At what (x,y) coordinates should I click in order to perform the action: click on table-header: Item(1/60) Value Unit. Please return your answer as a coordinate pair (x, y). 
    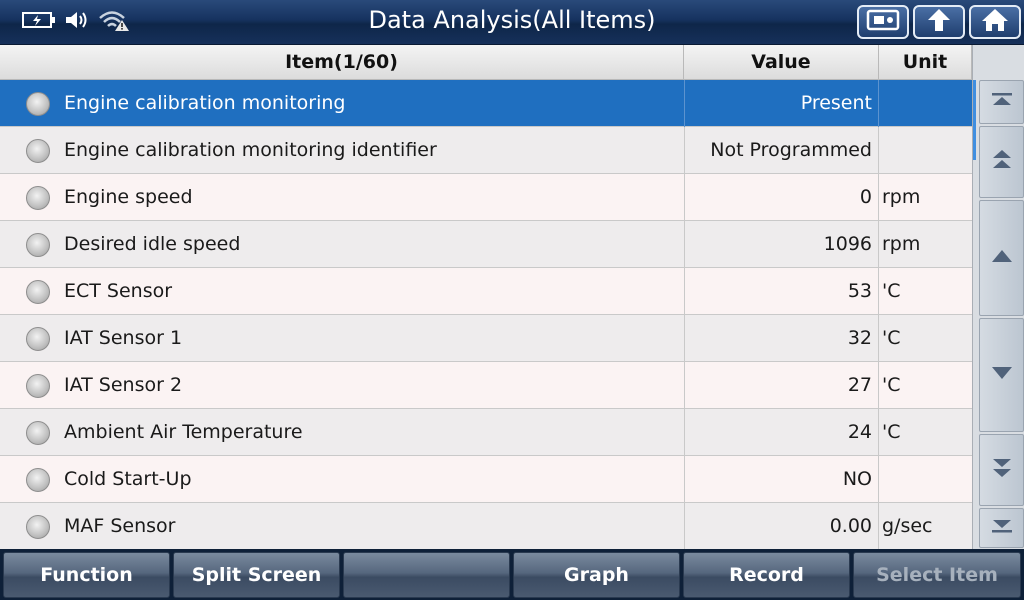
    Looking at the image, I should click on (486, 62).